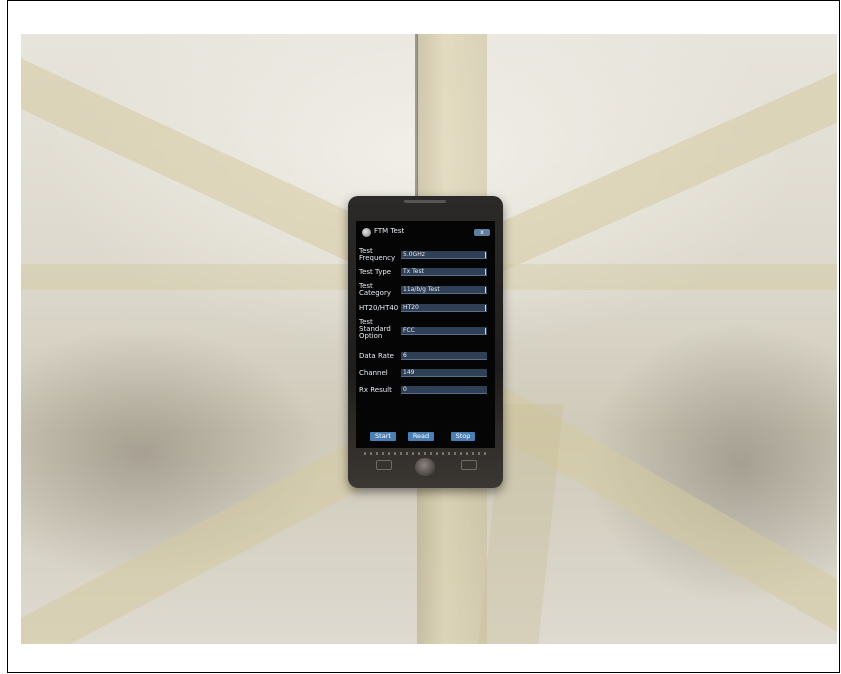 The image size is (841, 674). What do you see at coordinates (444, 290) in the screenshot?
I see `select-test-category: 11a/b/g Test` at bounding box center [444, 290].